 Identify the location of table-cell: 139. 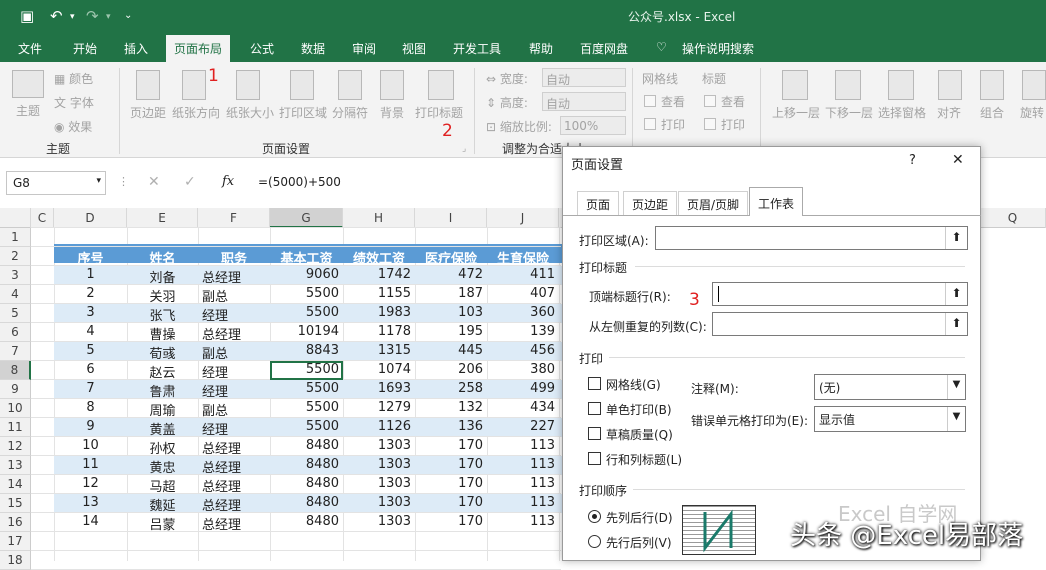
(523, 332).